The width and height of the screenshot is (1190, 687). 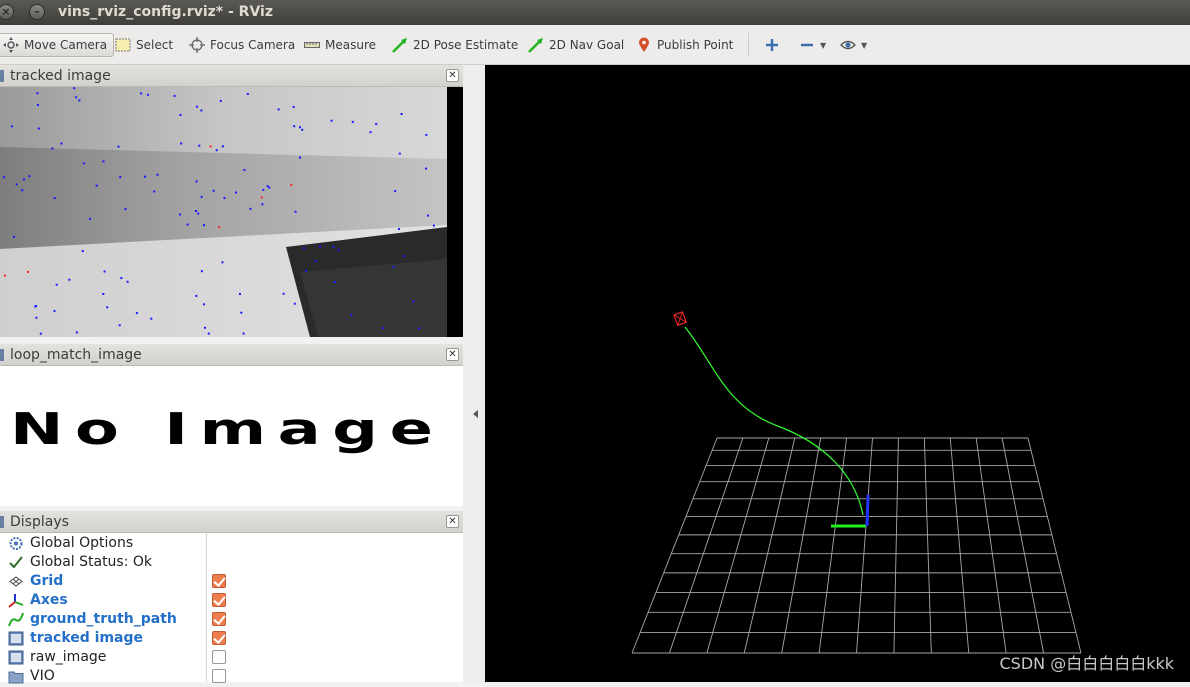 I want to click on display-item-raw-image: raw_image, so click(x=231, y=657).